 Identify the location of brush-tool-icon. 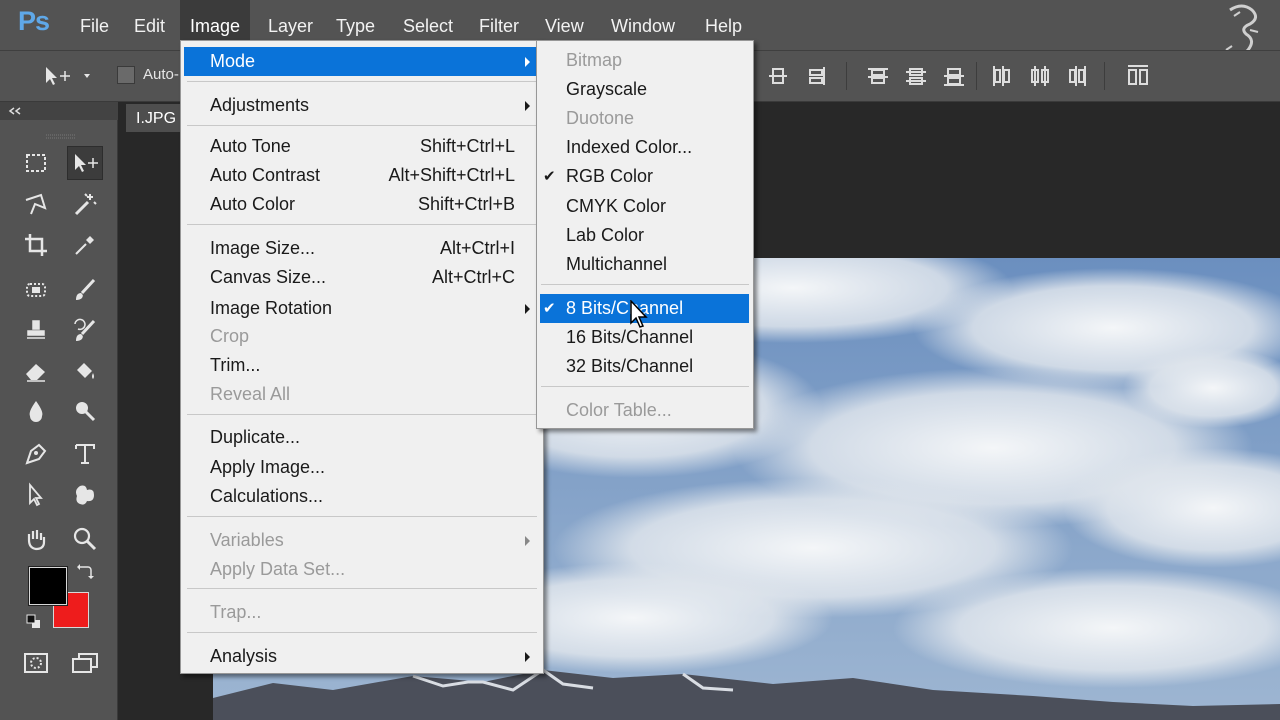
(85, 290).